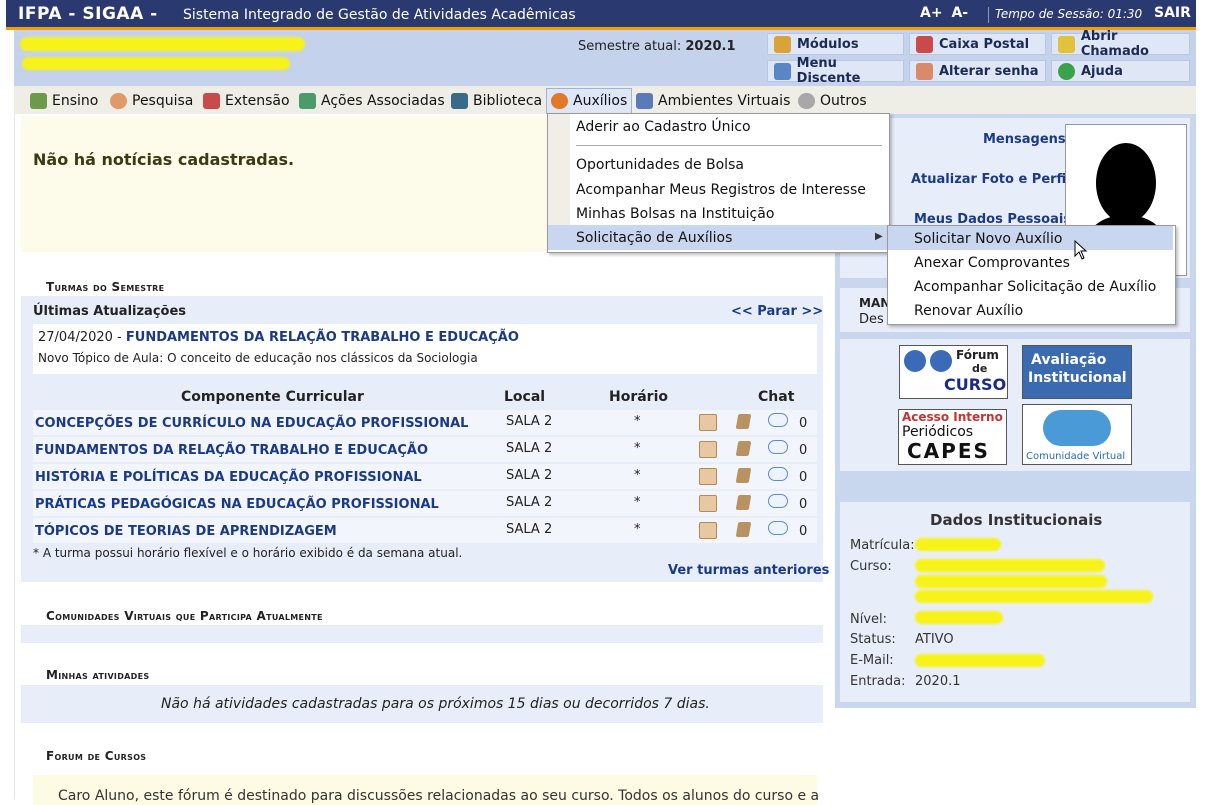  I want to click on menu-item-solicitar-novo-auxilio: Solicitar Novo Auxílio, so click(988, 239).